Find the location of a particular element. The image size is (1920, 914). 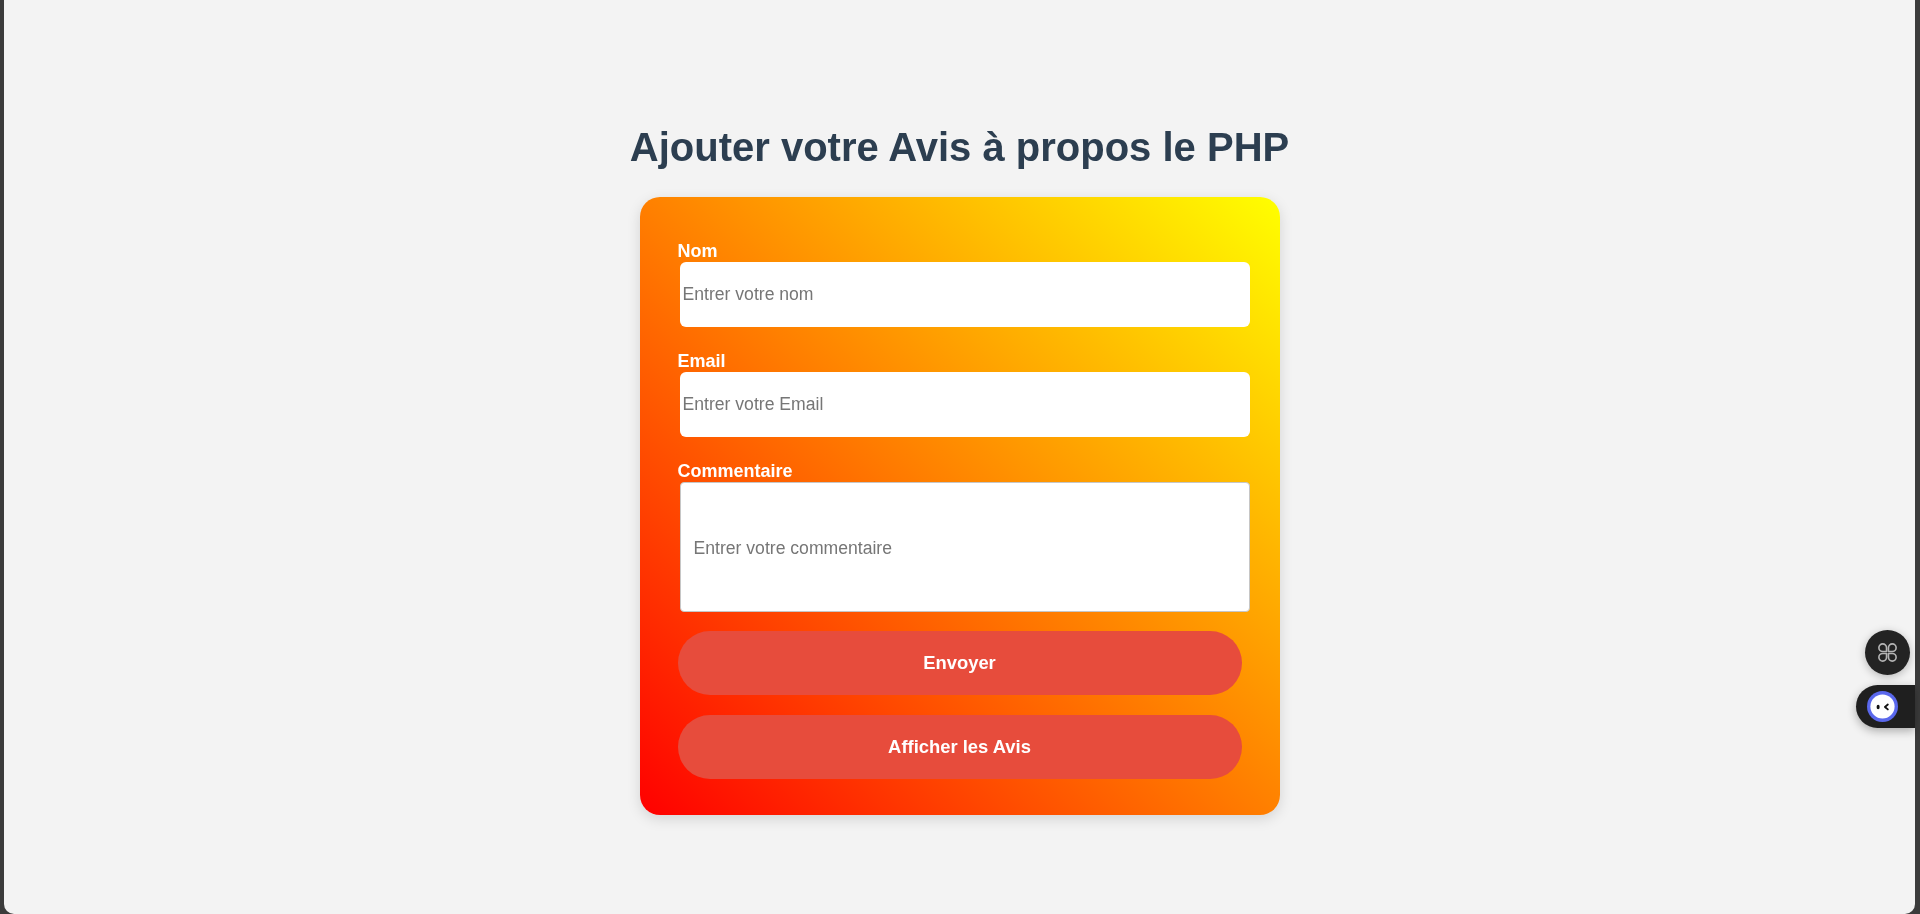

assistant-tab is located at coordinates (1885, 706).